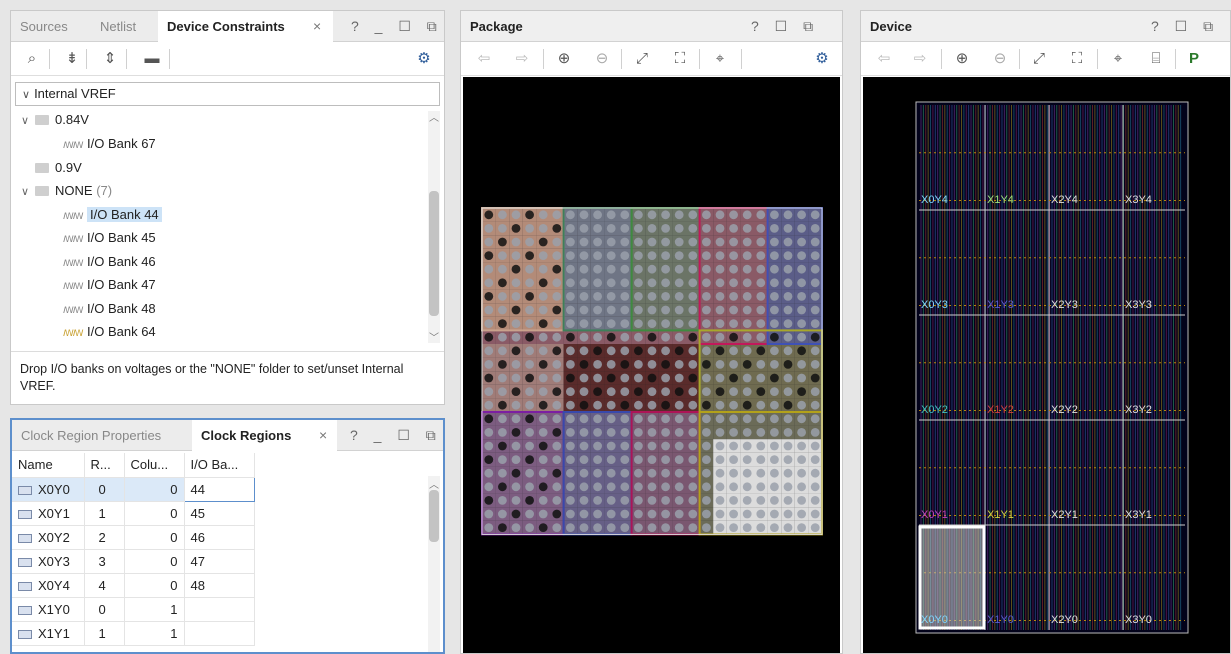  Describe the element at coordinates (104, 190) in the screenshot. I see `tree-count: (7)` at that location.